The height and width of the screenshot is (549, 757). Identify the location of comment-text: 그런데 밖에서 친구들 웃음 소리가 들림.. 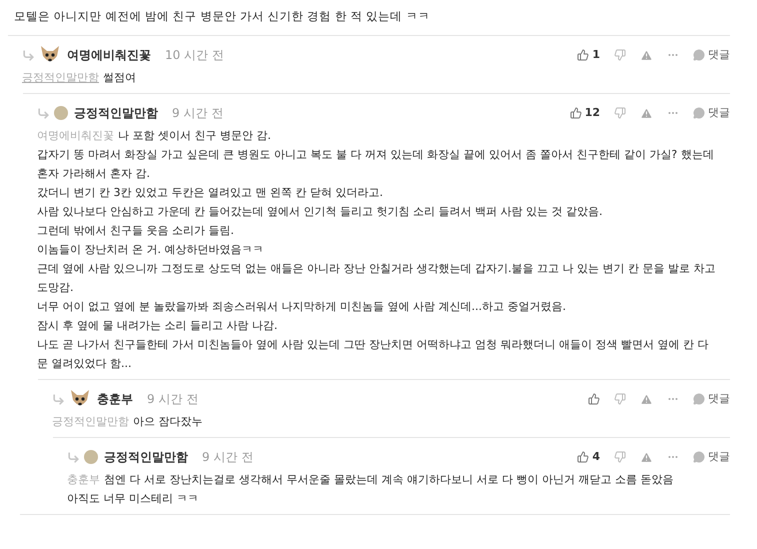
(136, 231).